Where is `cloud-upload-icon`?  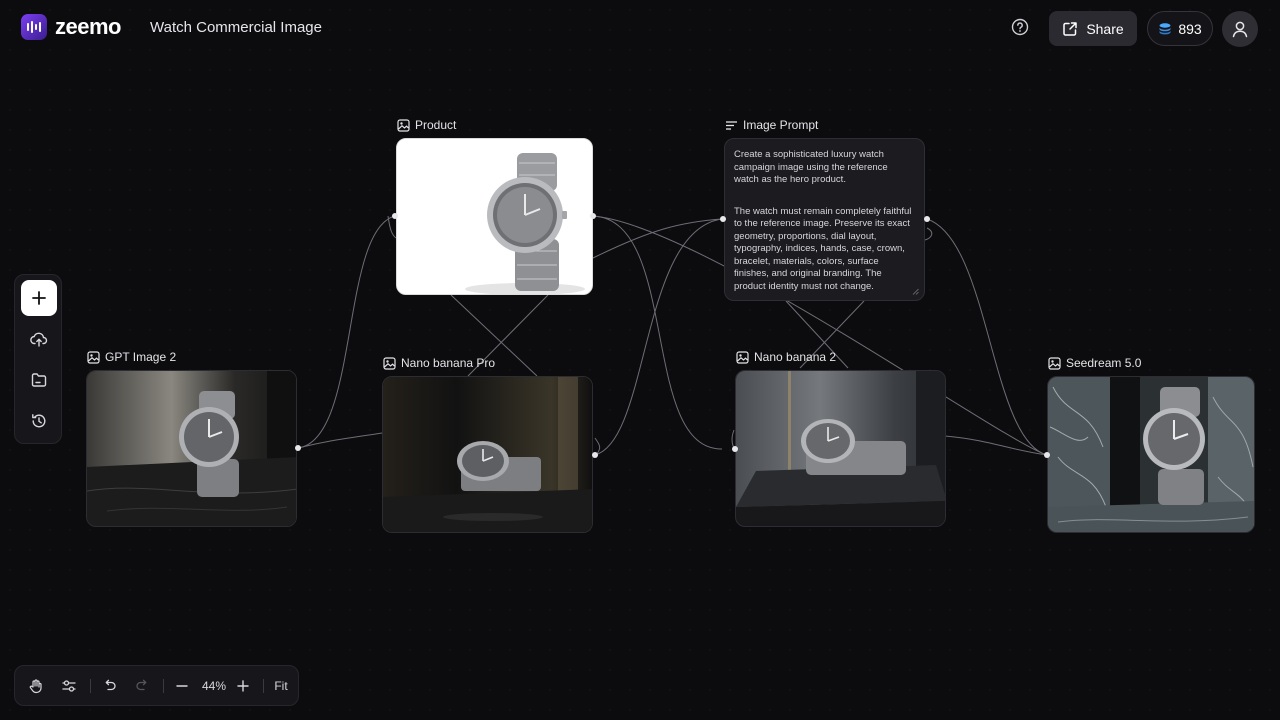 cloud-upload-icon is located at coordinates (39, 339).